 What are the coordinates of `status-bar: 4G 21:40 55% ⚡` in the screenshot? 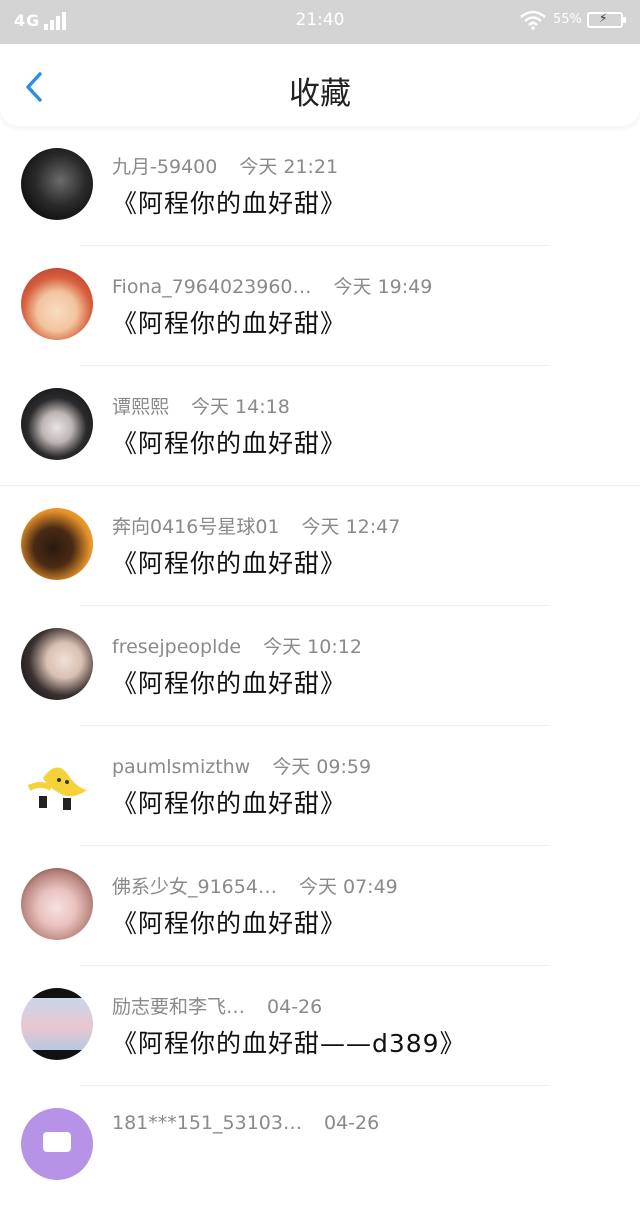 It's located at (320, 22).